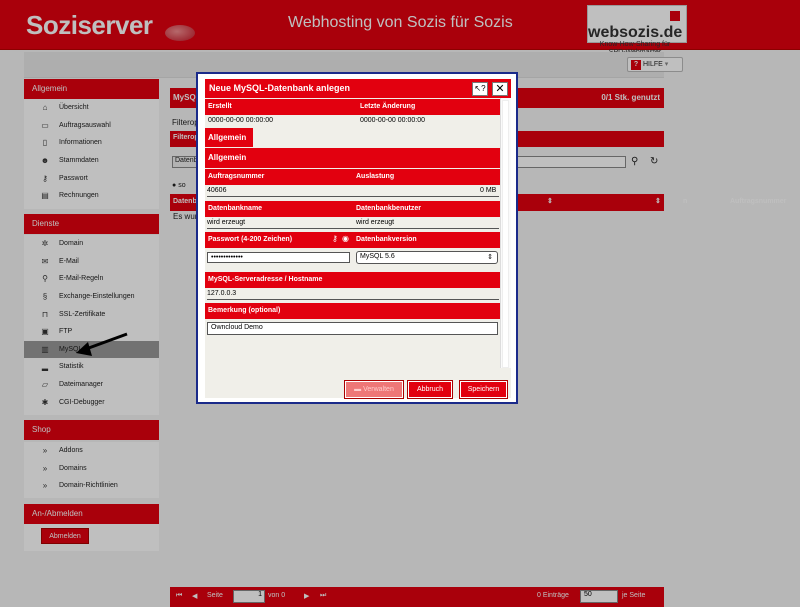 The height and width of the screenshot is (607, 800). What do you see at coordinates (483, 389) in the screenshot?
I see `save-button: Speichern` at bounding box center [483, 389].